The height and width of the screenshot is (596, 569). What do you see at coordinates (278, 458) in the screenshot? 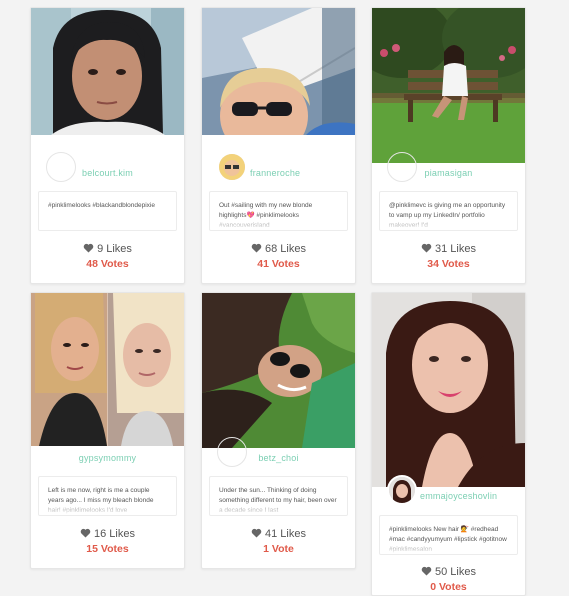
I see `username-link: betz_choi` at bounding box center [278, 458].